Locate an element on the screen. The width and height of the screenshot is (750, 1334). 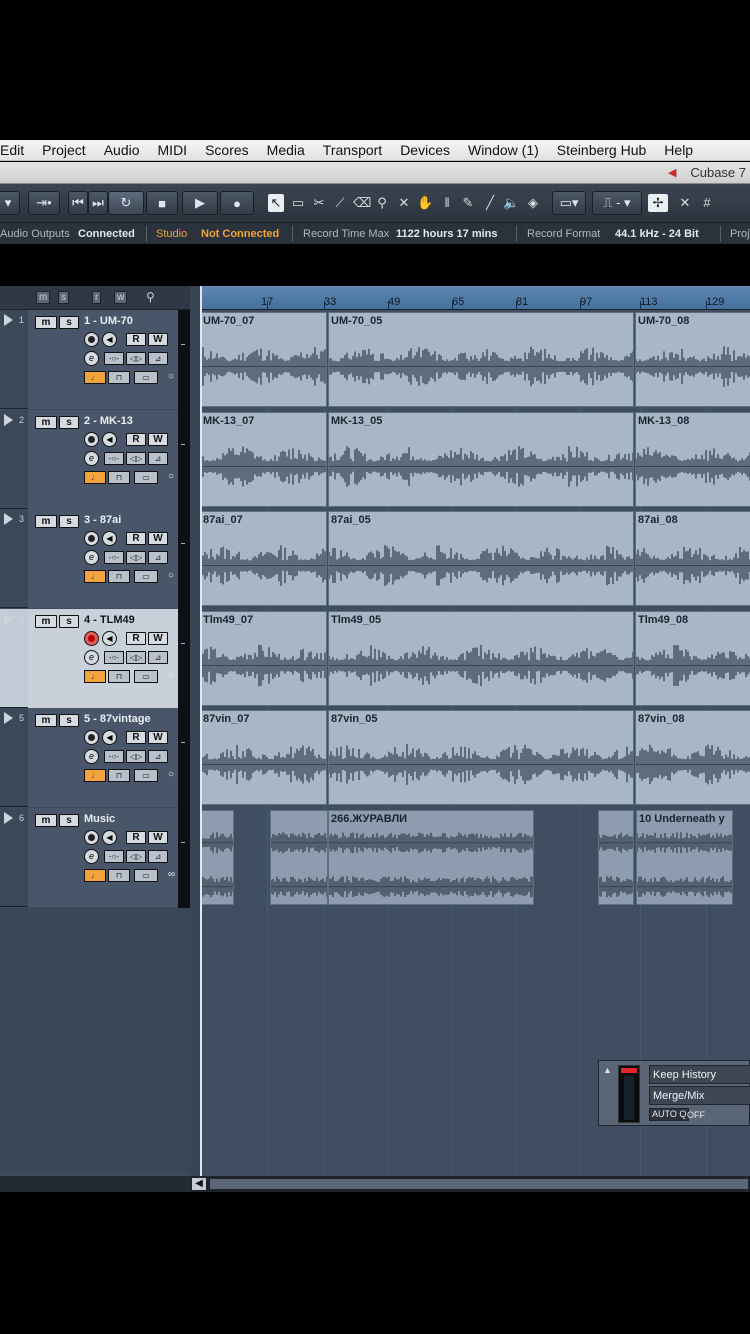
stop-button: ■ is located at coordinates (162, 203).